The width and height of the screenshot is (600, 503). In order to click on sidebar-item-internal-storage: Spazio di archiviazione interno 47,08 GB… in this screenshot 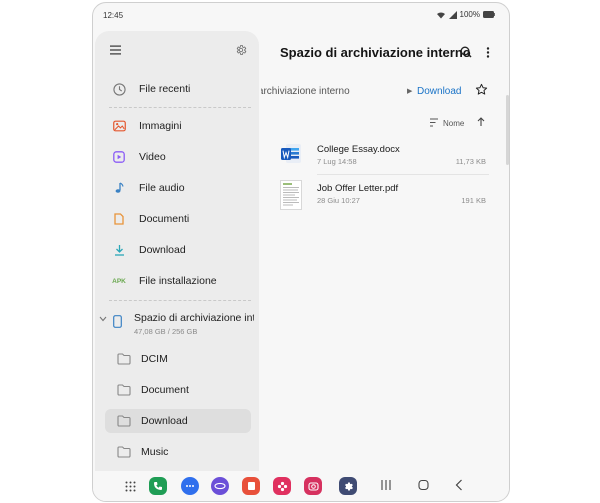, I will do `click(177, 324)`.